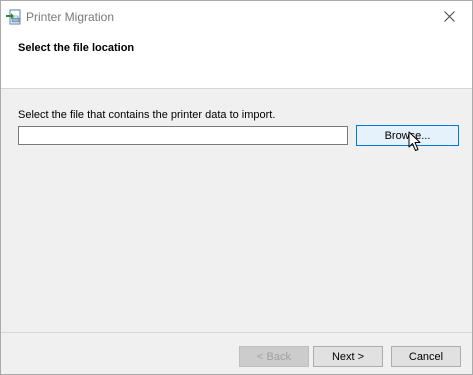  Describe the element at coordinates (274, 356) in the screenshot. I see `back-button: < Back` at that location.